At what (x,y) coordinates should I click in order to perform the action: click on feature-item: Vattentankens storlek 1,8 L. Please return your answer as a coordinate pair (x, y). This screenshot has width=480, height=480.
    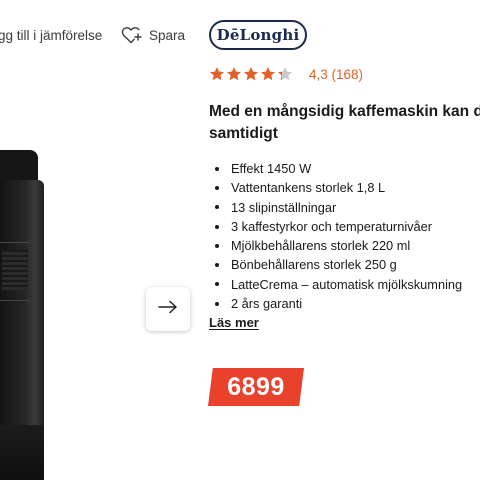
    Looking at the image, I should click on (335, 187).